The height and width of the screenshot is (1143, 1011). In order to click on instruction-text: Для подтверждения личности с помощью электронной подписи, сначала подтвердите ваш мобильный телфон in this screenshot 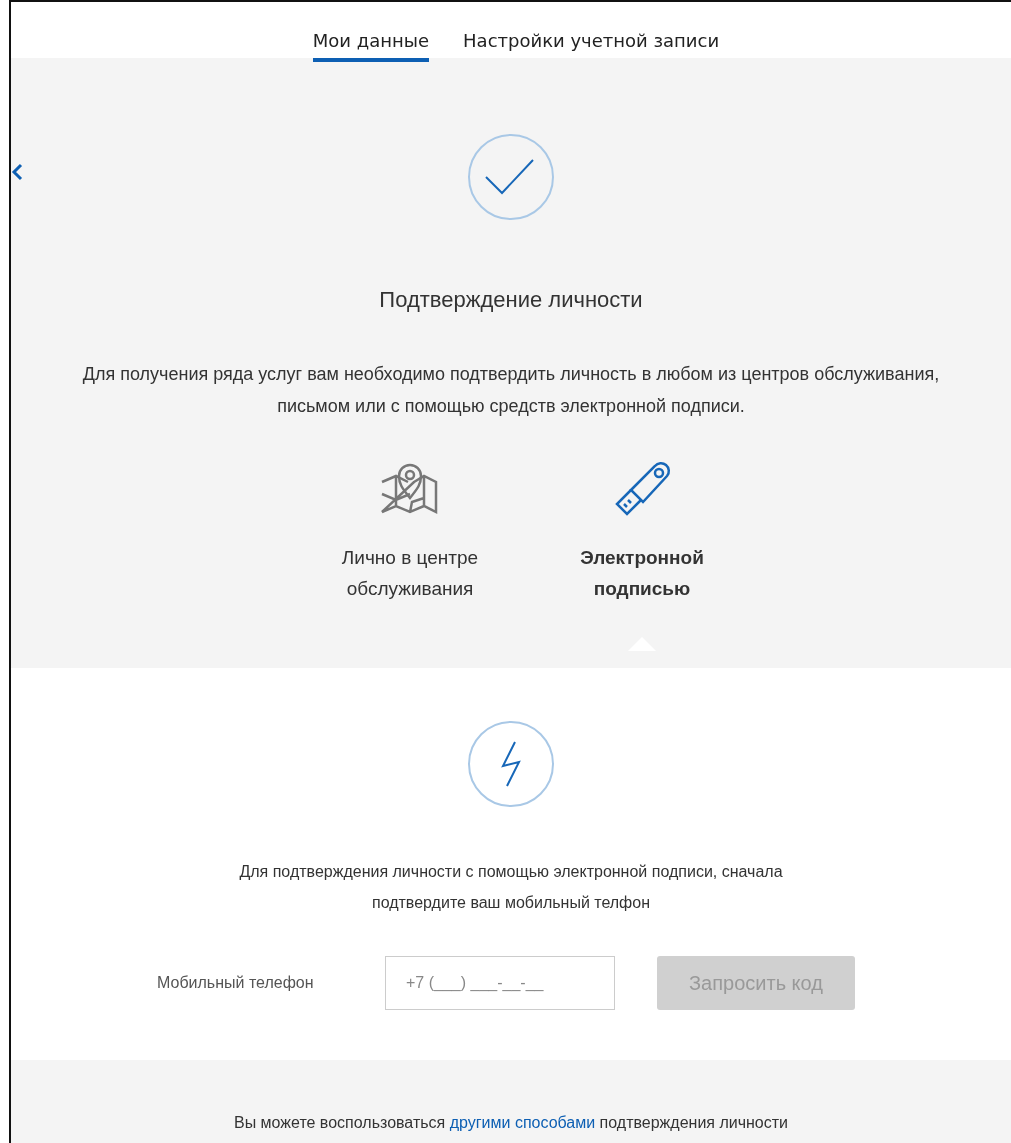, I will do `click(511, 887)`.